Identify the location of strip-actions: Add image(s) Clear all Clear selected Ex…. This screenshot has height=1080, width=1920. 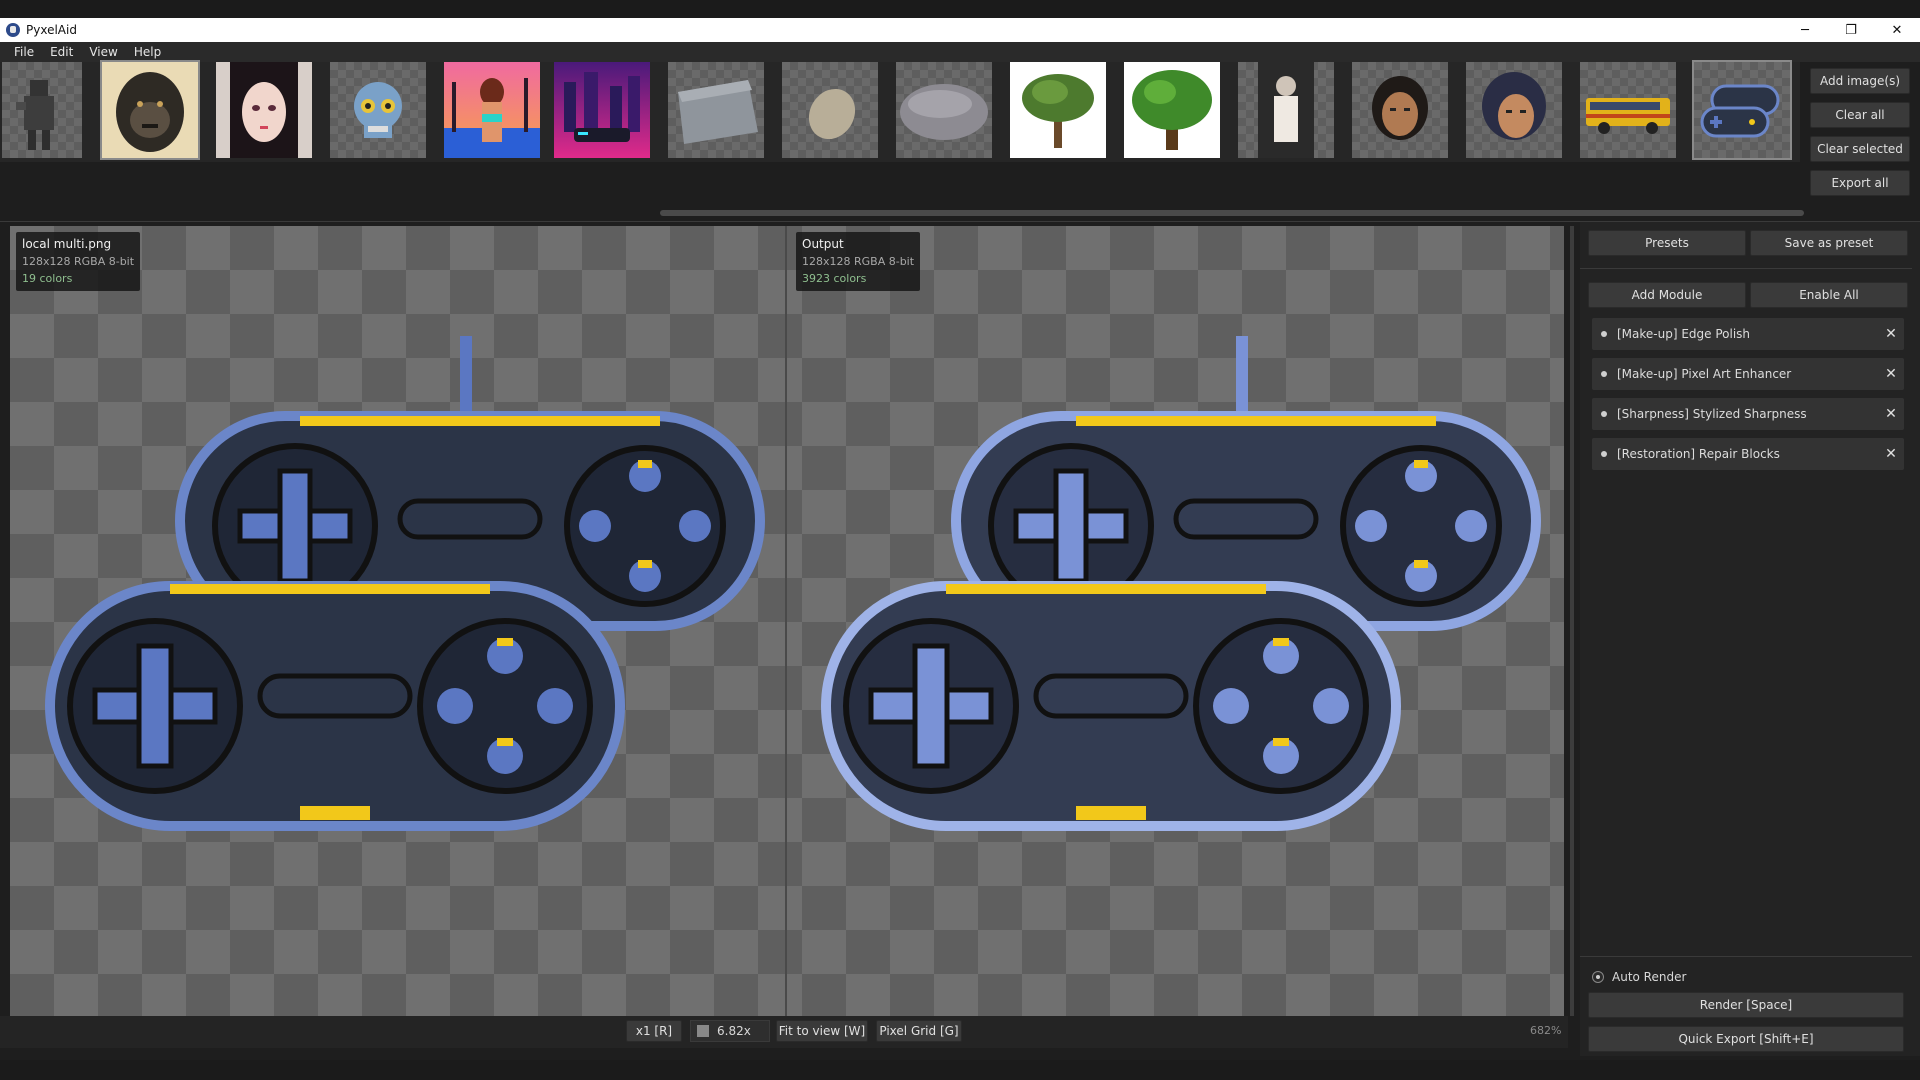
(1860, 136).